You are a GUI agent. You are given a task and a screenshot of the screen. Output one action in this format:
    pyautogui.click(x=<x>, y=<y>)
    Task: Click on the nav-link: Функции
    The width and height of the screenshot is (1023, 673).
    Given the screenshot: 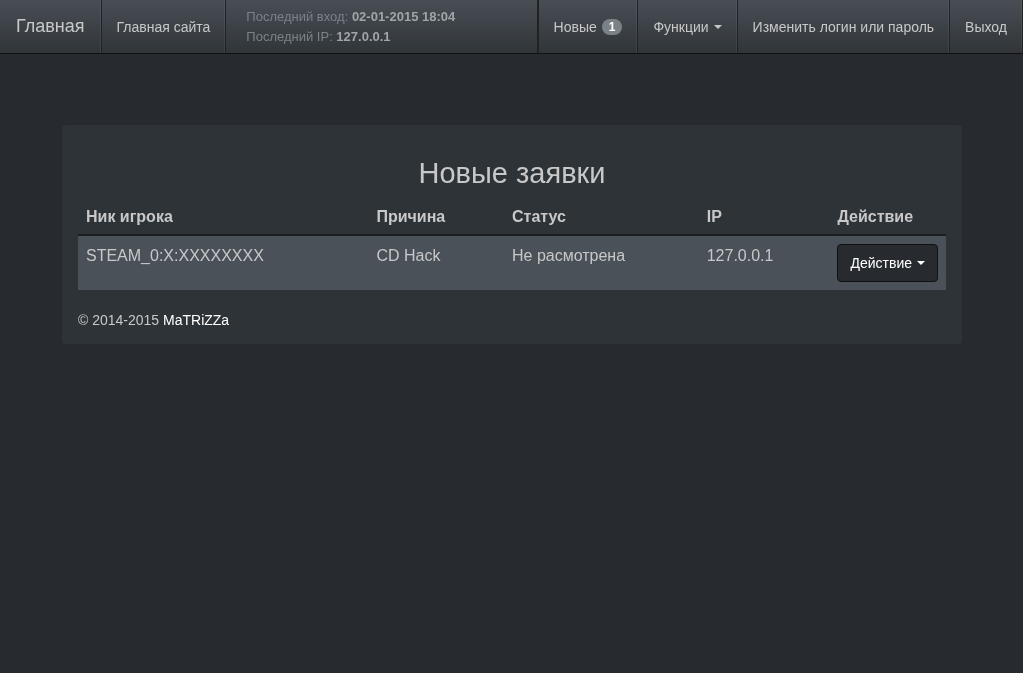 What is the action you would take?
    pyautogui.click(x=688, y=26)
    